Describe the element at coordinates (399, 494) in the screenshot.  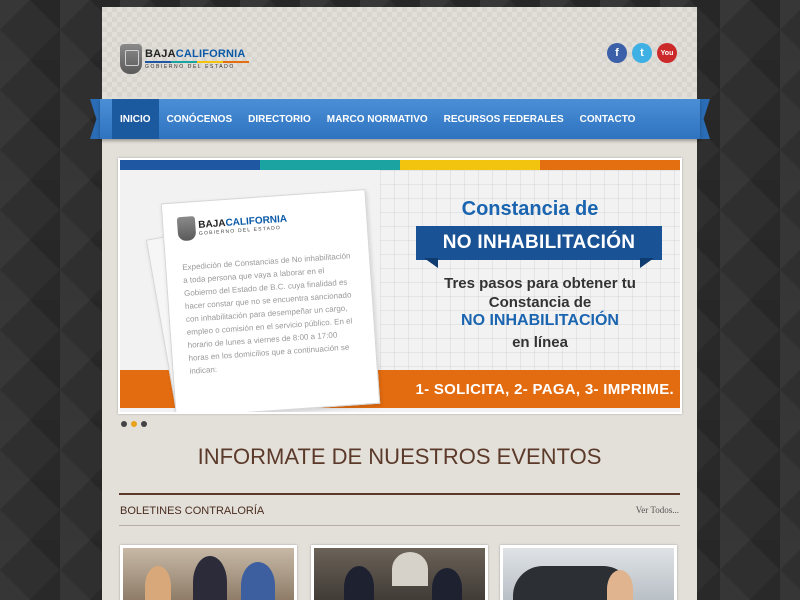
I see `section-divider` at that location.